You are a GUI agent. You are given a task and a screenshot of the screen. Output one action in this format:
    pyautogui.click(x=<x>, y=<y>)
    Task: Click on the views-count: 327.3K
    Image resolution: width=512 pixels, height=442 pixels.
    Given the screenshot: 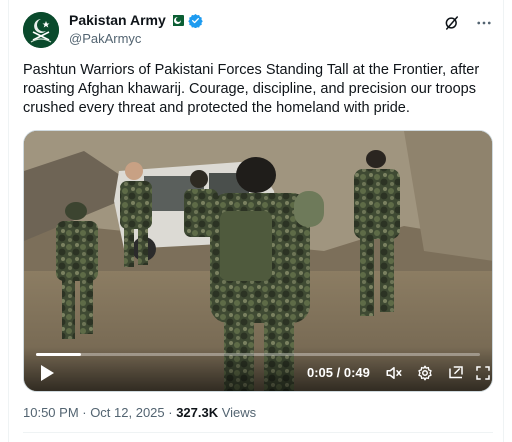 What is the action you would take?
    pyautogui.click(x=197, y=412)
    